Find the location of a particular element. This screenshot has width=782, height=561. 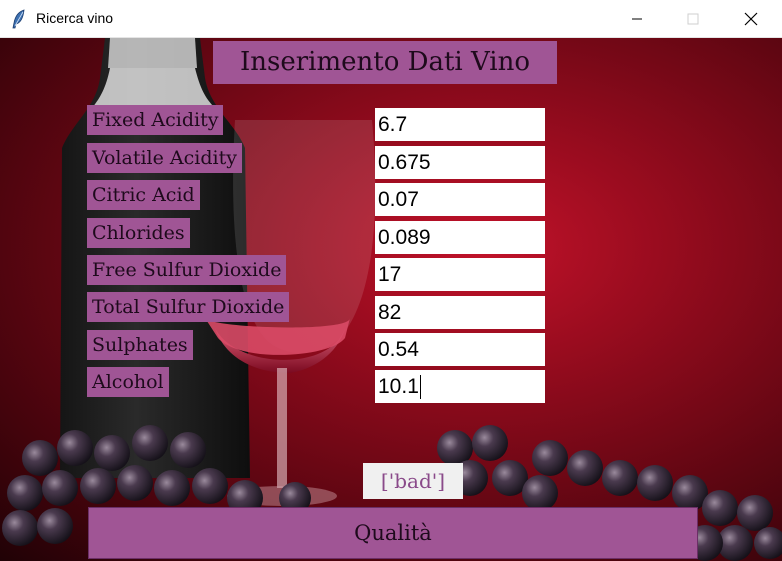

minimize-icon is located at coordinates (637, 19).